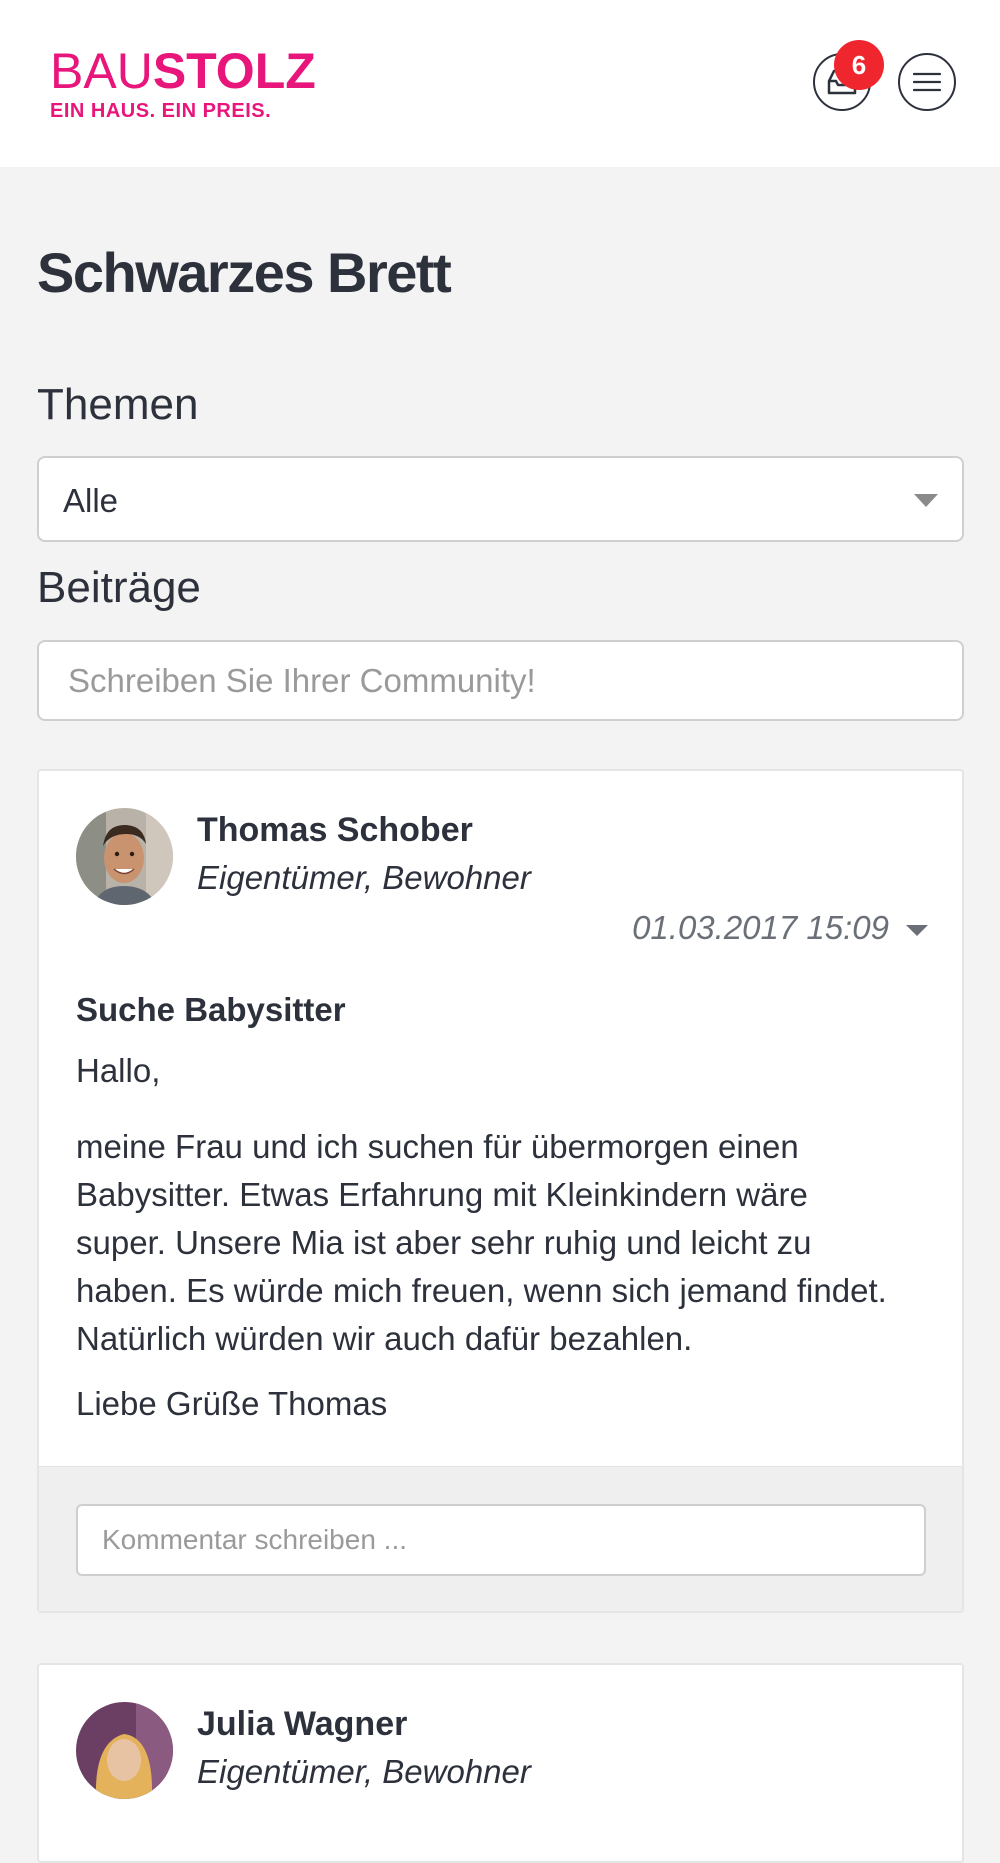  I want to click on logo-wordmark: BAUSTOLZ, so click(183, 71).